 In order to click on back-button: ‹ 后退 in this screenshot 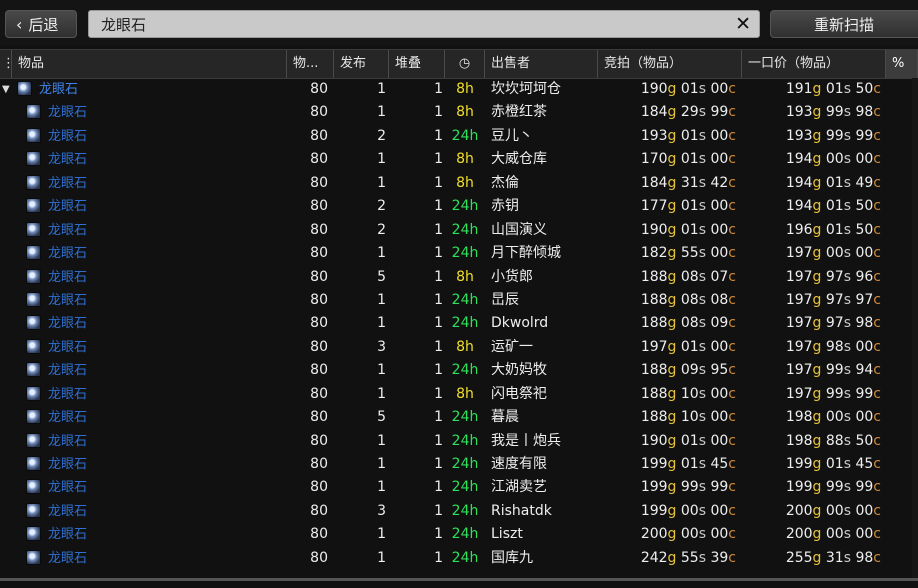, I will do `click(41, 24)`.